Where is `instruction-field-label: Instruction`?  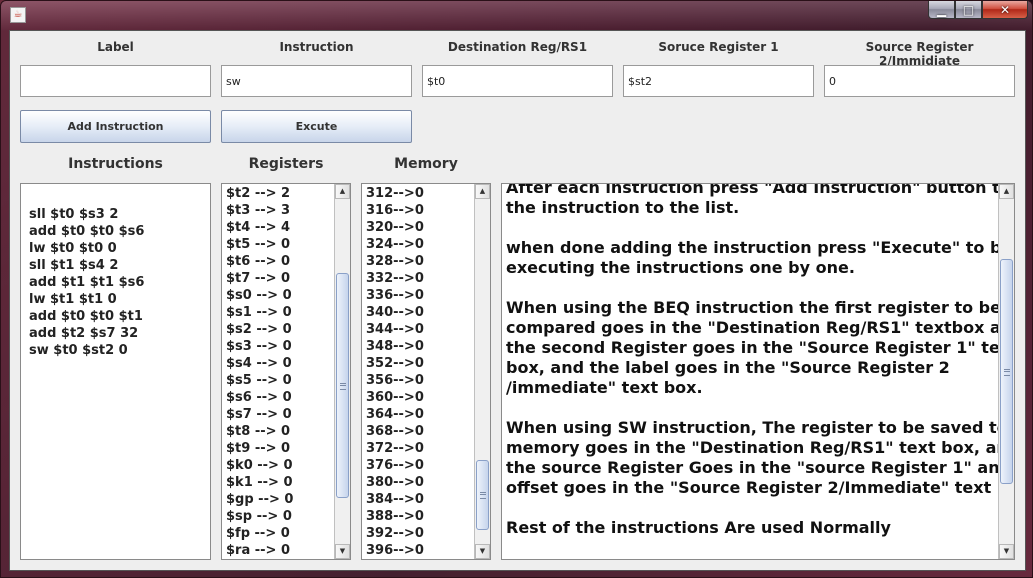
instruction-field-label: Instruction is located at coordinates (316, 47).